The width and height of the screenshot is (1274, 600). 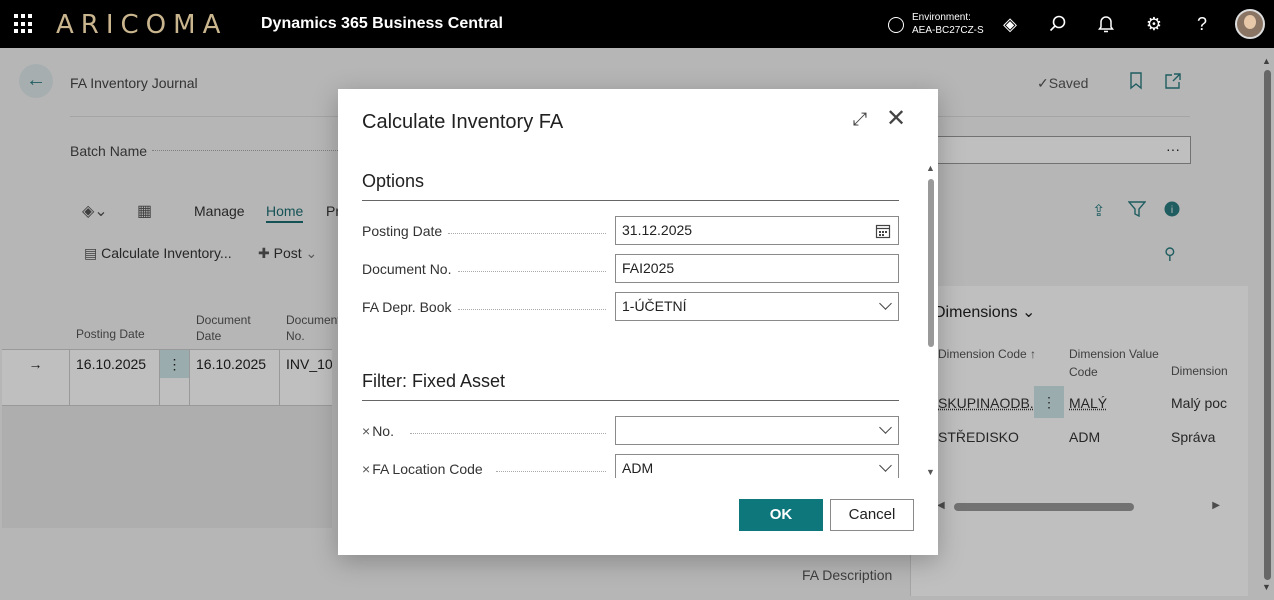 I want to click on avatar, so click(x=1250, y=24).